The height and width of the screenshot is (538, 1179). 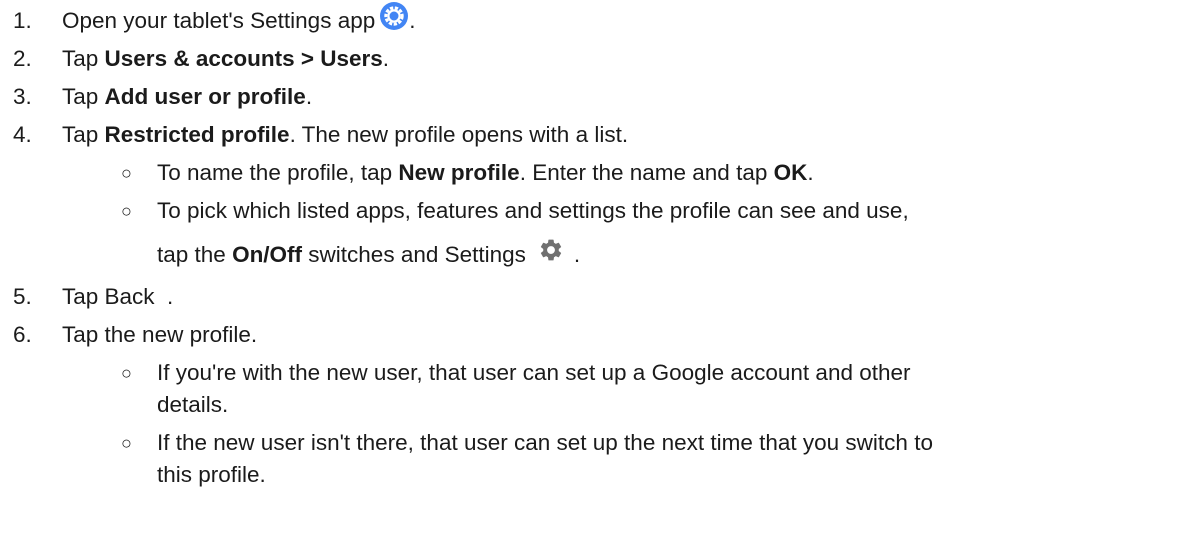 I want to click on settings-app-icon, so click(x=394, y=16).